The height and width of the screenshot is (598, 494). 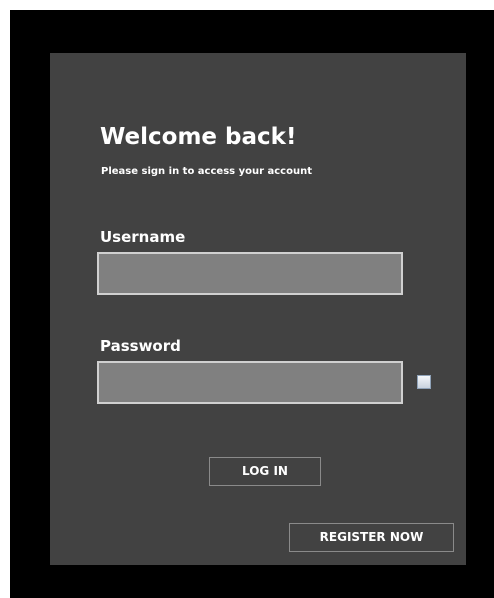 I want to click on username-label: Username, so click(x=143, y=237).